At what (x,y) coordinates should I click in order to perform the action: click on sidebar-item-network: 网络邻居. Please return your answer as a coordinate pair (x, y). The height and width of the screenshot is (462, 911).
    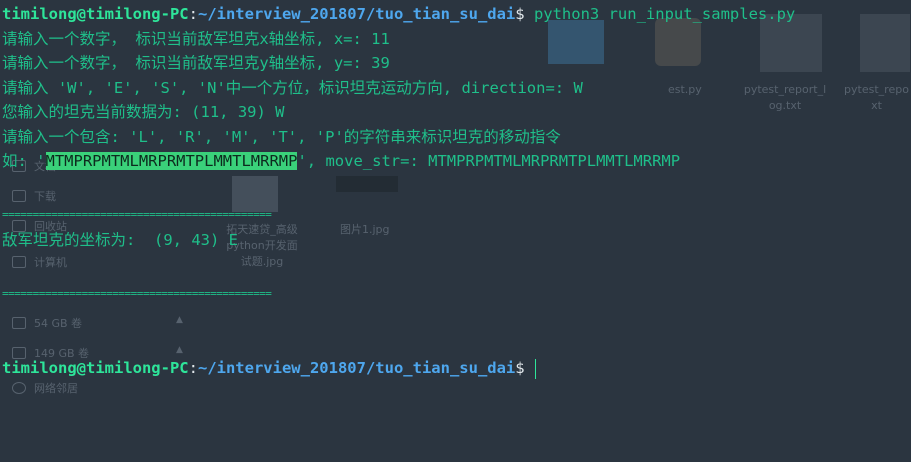
    Looking at the image, I should click on (45, 388).